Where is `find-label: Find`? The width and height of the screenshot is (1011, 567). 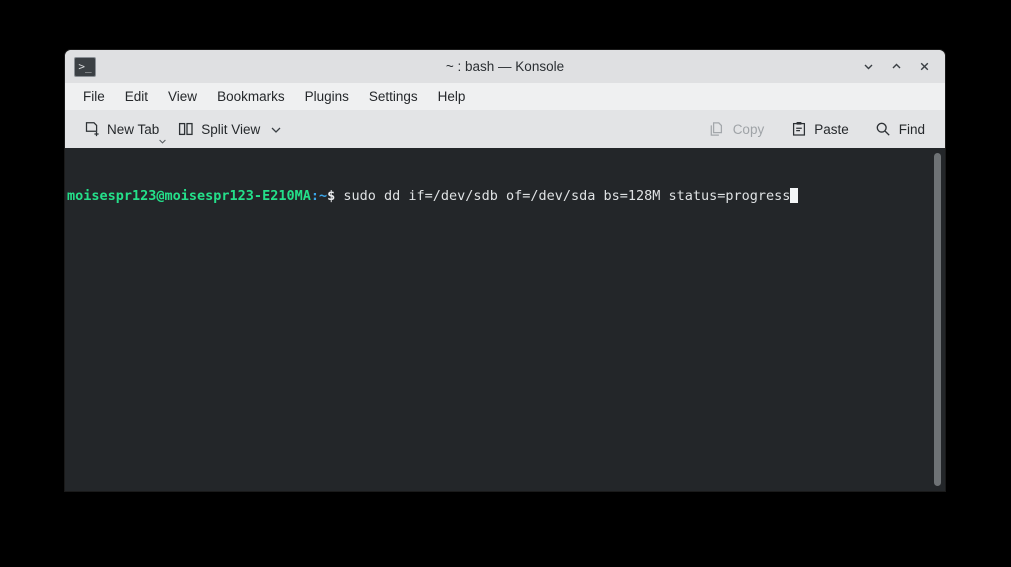
find-label: Find is located at coordinates (911, 129).